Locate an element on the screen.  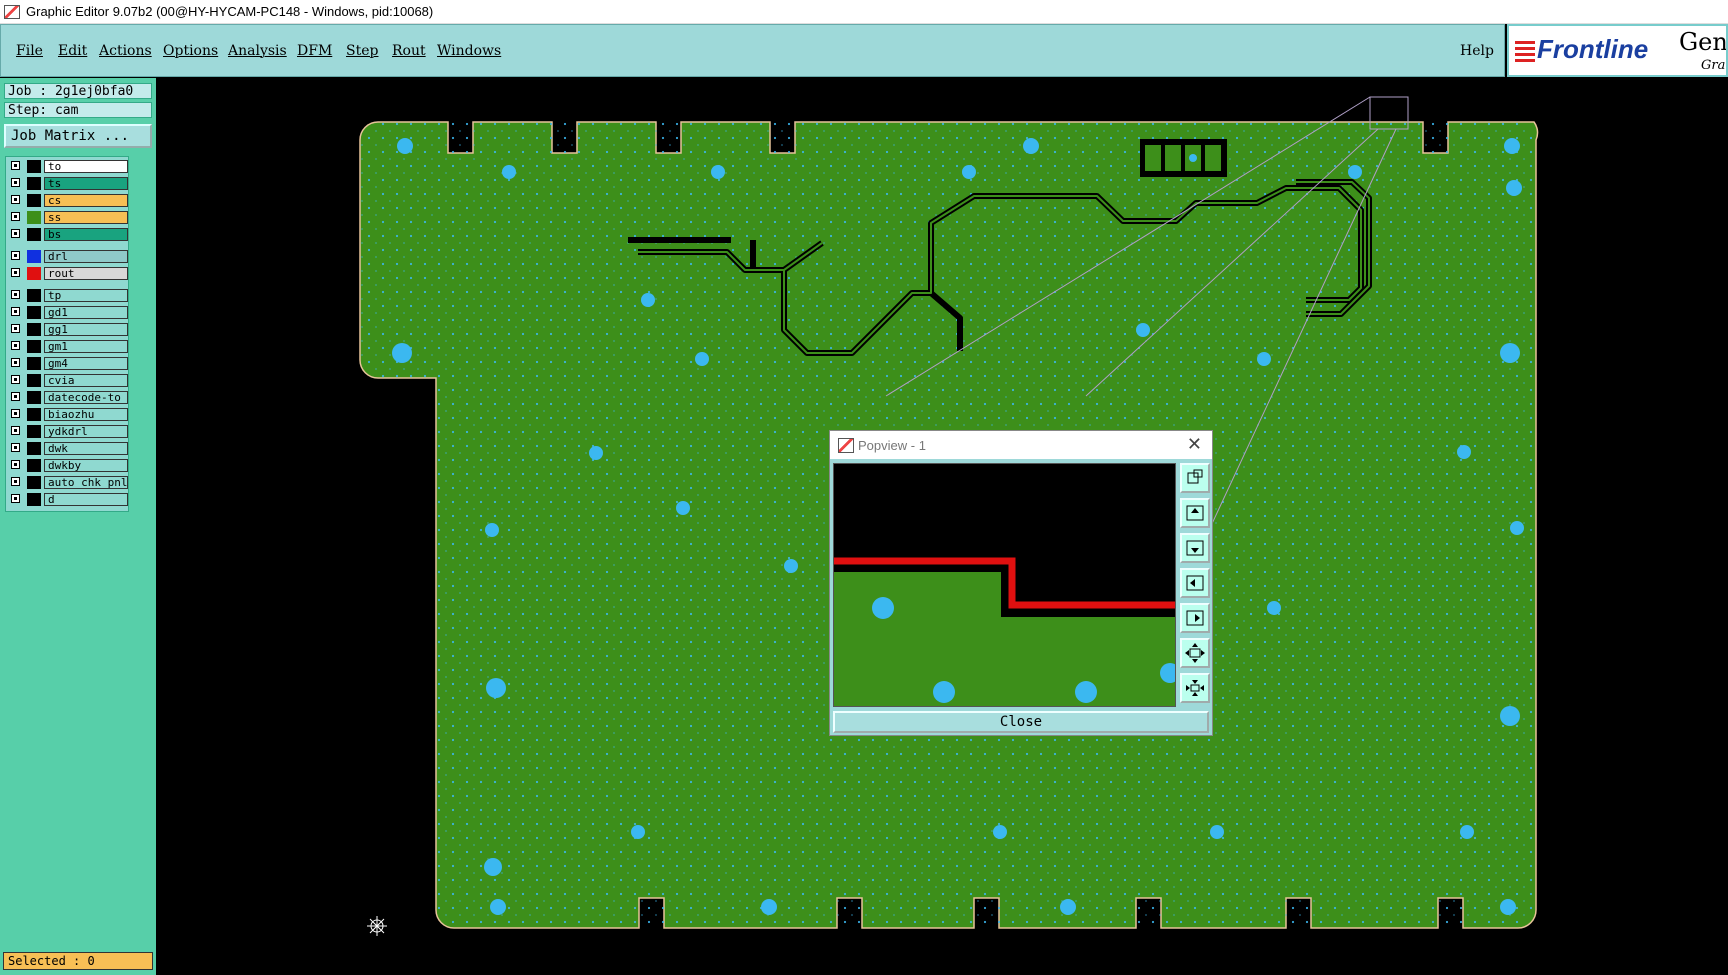
layer-row-ss: ss is located at coordinates (67, 217).